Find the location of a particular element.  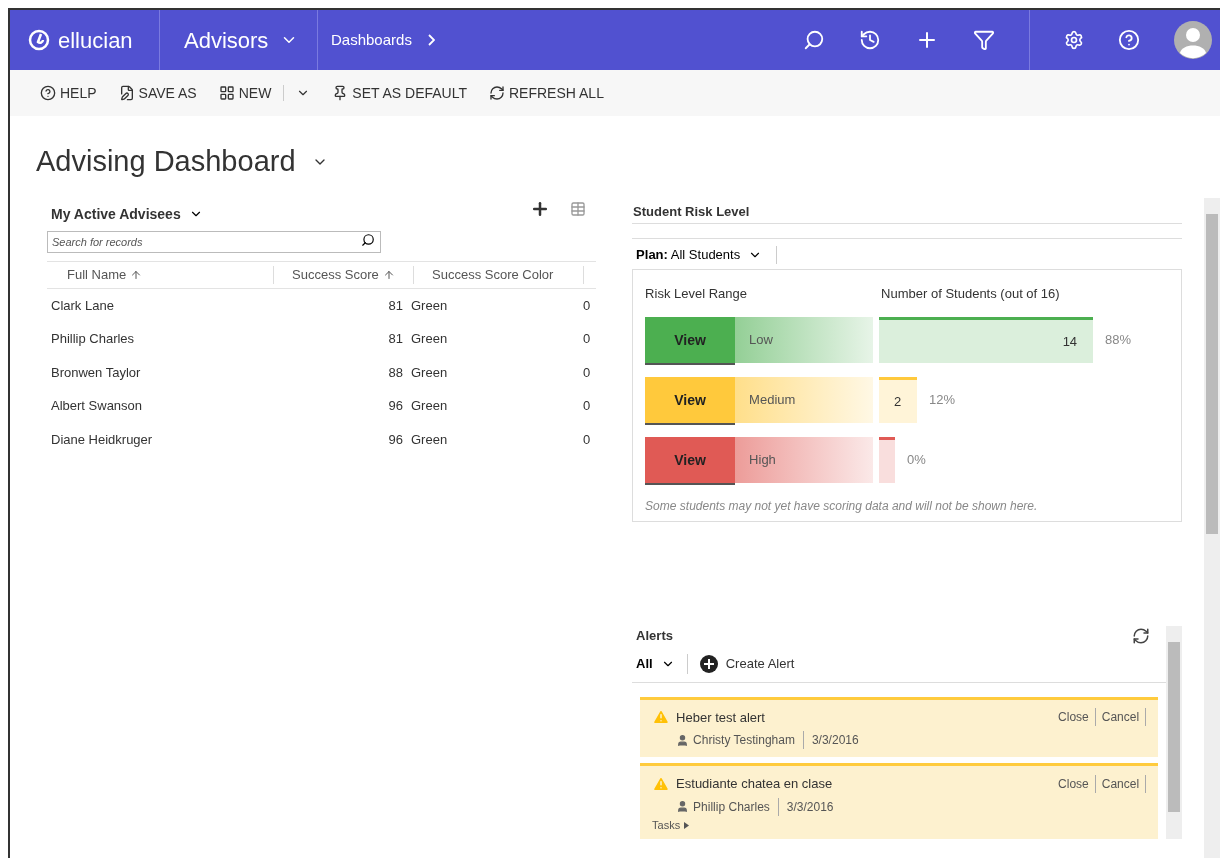

history-icon is located at coordinates (870, 40).